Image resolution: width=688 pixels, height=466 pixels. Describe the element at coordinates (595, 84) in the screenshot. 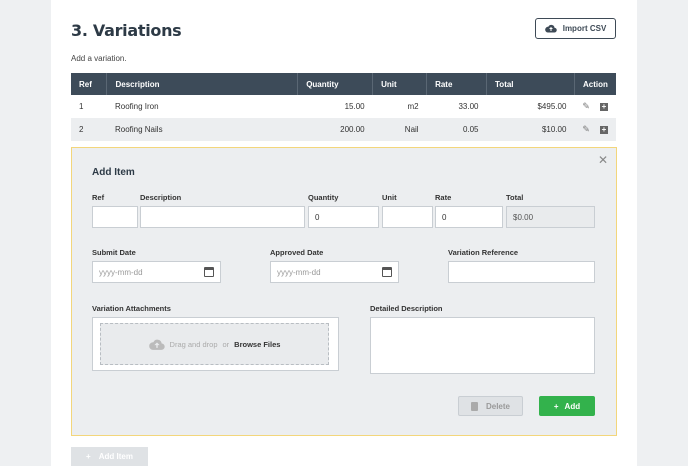

I see `col-header-action: Action` at that location.